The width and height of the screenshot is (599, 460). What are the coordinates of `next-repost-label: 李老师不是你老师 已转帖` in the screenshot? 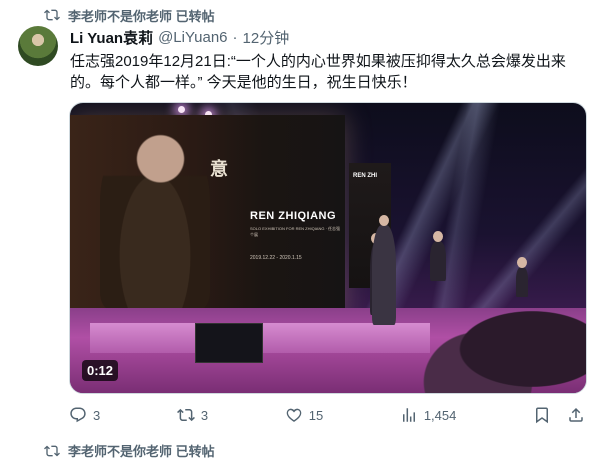 It's located at (141, 451).